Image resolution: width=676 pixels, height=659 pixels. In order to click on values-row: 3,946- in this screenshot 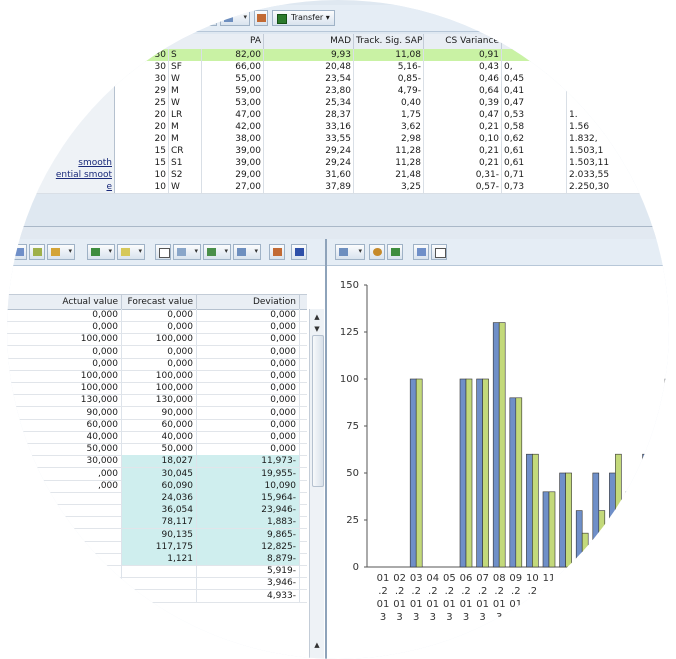, I will do `click(157, 584)`.